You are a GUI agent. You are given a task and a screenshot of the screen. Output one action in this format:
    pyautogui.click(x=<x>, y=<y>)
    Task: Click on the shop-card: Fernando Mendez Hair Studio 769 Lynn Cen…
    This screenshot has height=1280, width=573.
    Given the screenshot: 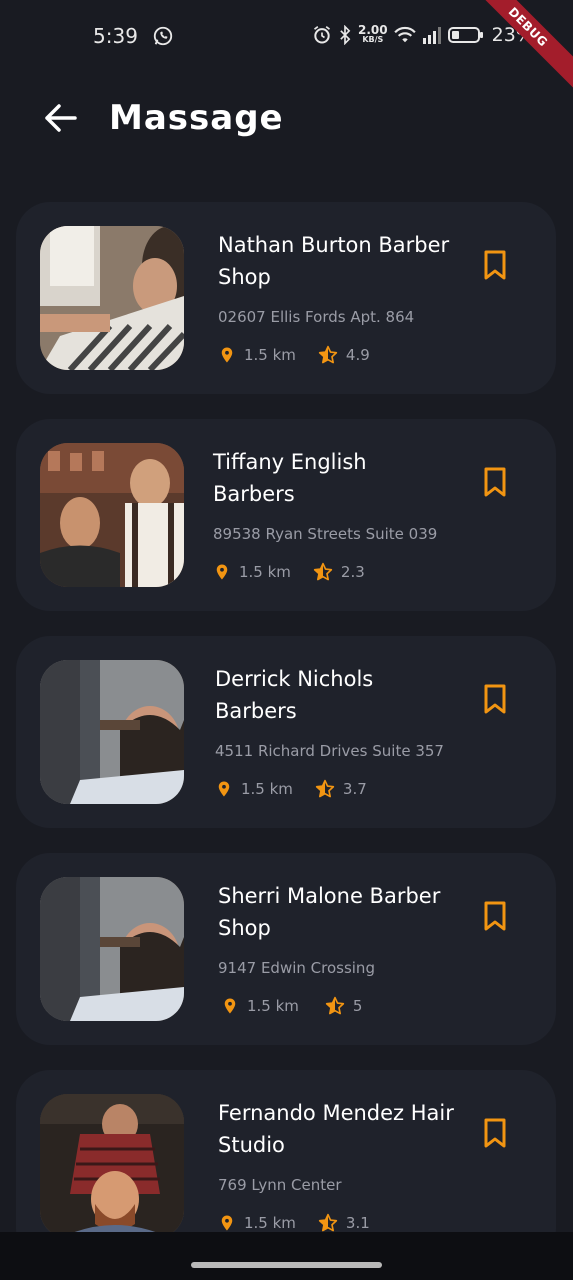 What is the action you would take?
    pyautogui.click(x=286, y=1151)
    